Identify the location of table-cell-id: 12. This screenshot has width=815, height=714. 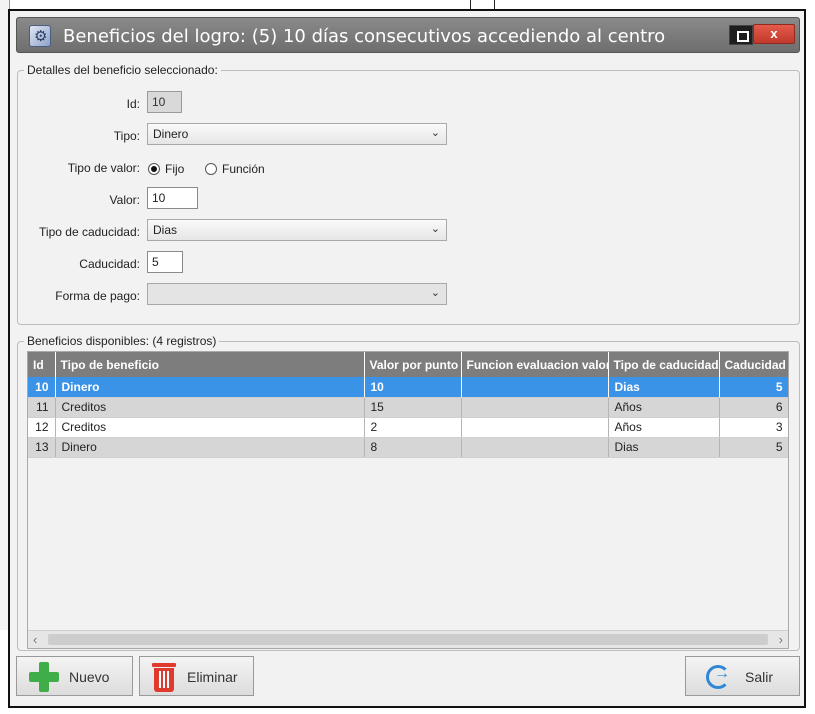
(42, 427).